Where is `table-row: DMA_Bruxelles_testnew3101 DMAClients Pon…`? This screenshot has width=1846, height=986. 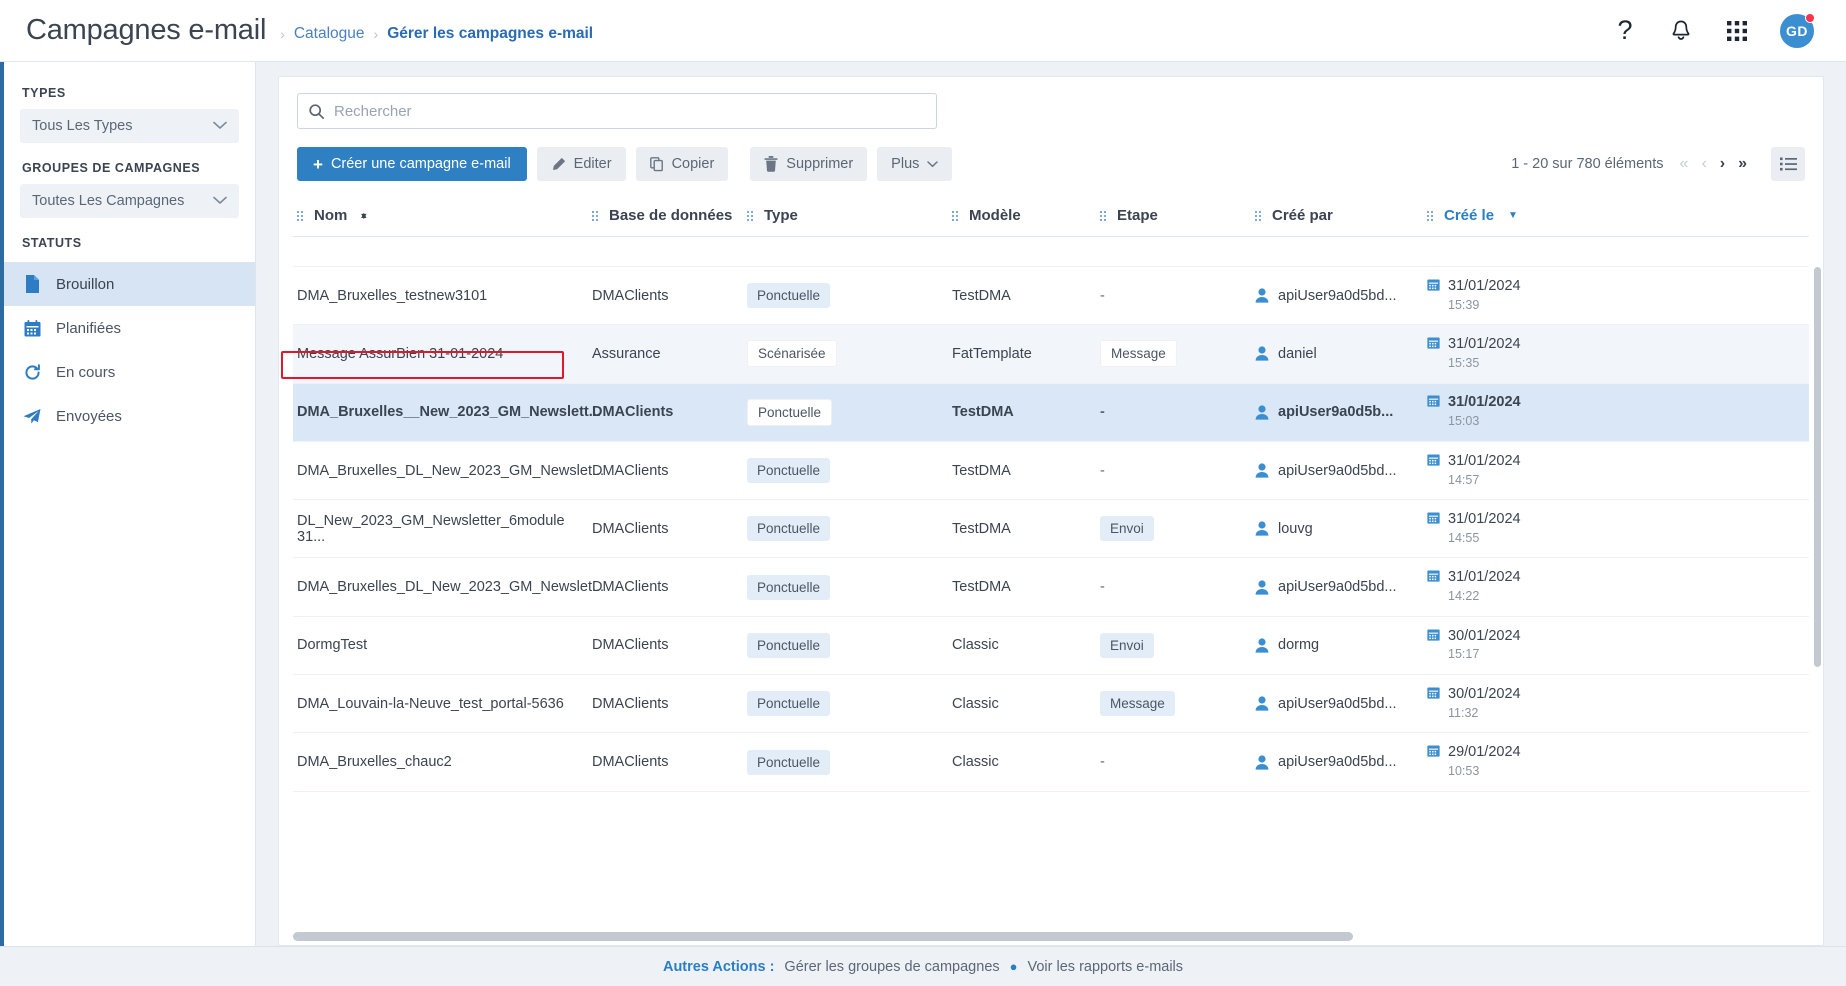
table-row: DMA_Bruxelles_testnew3101 DMAClients Pon… is located at coordinates (1051, 296).